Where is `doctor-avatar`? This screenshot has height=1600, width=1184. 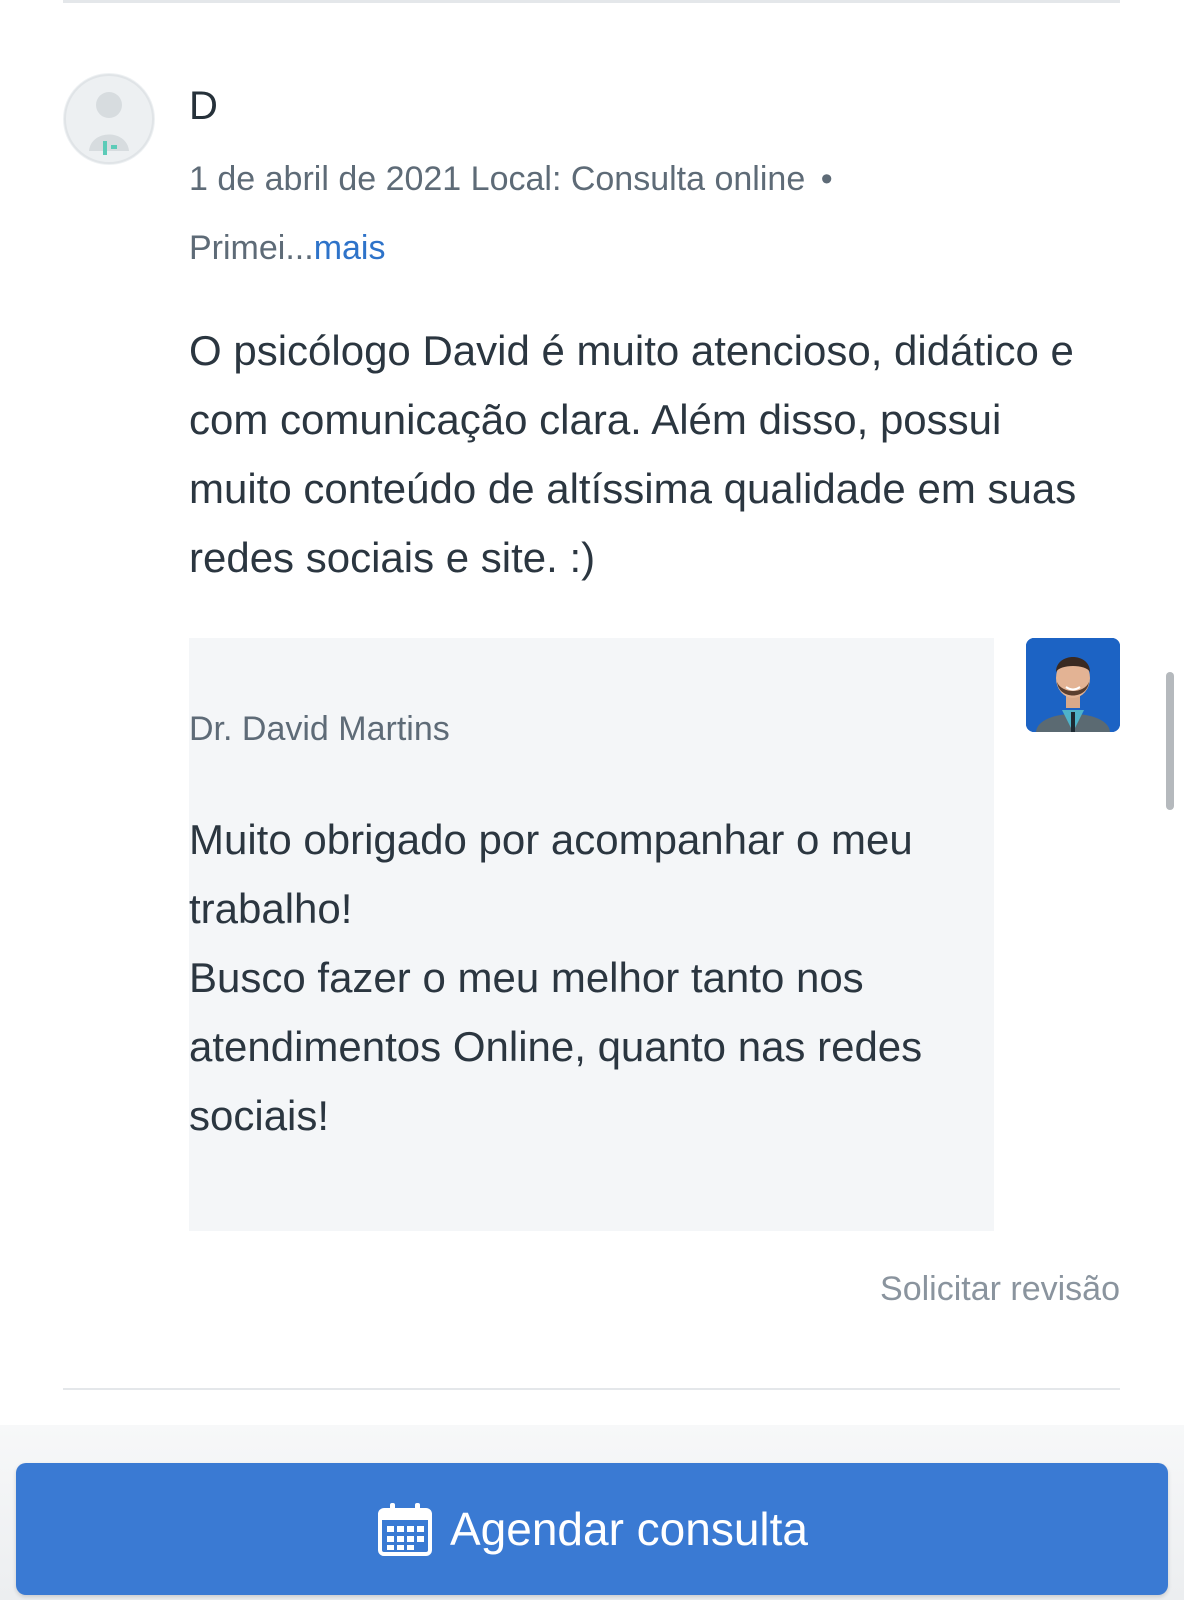 doctor-avatar is located at coordinates (1073, 685).